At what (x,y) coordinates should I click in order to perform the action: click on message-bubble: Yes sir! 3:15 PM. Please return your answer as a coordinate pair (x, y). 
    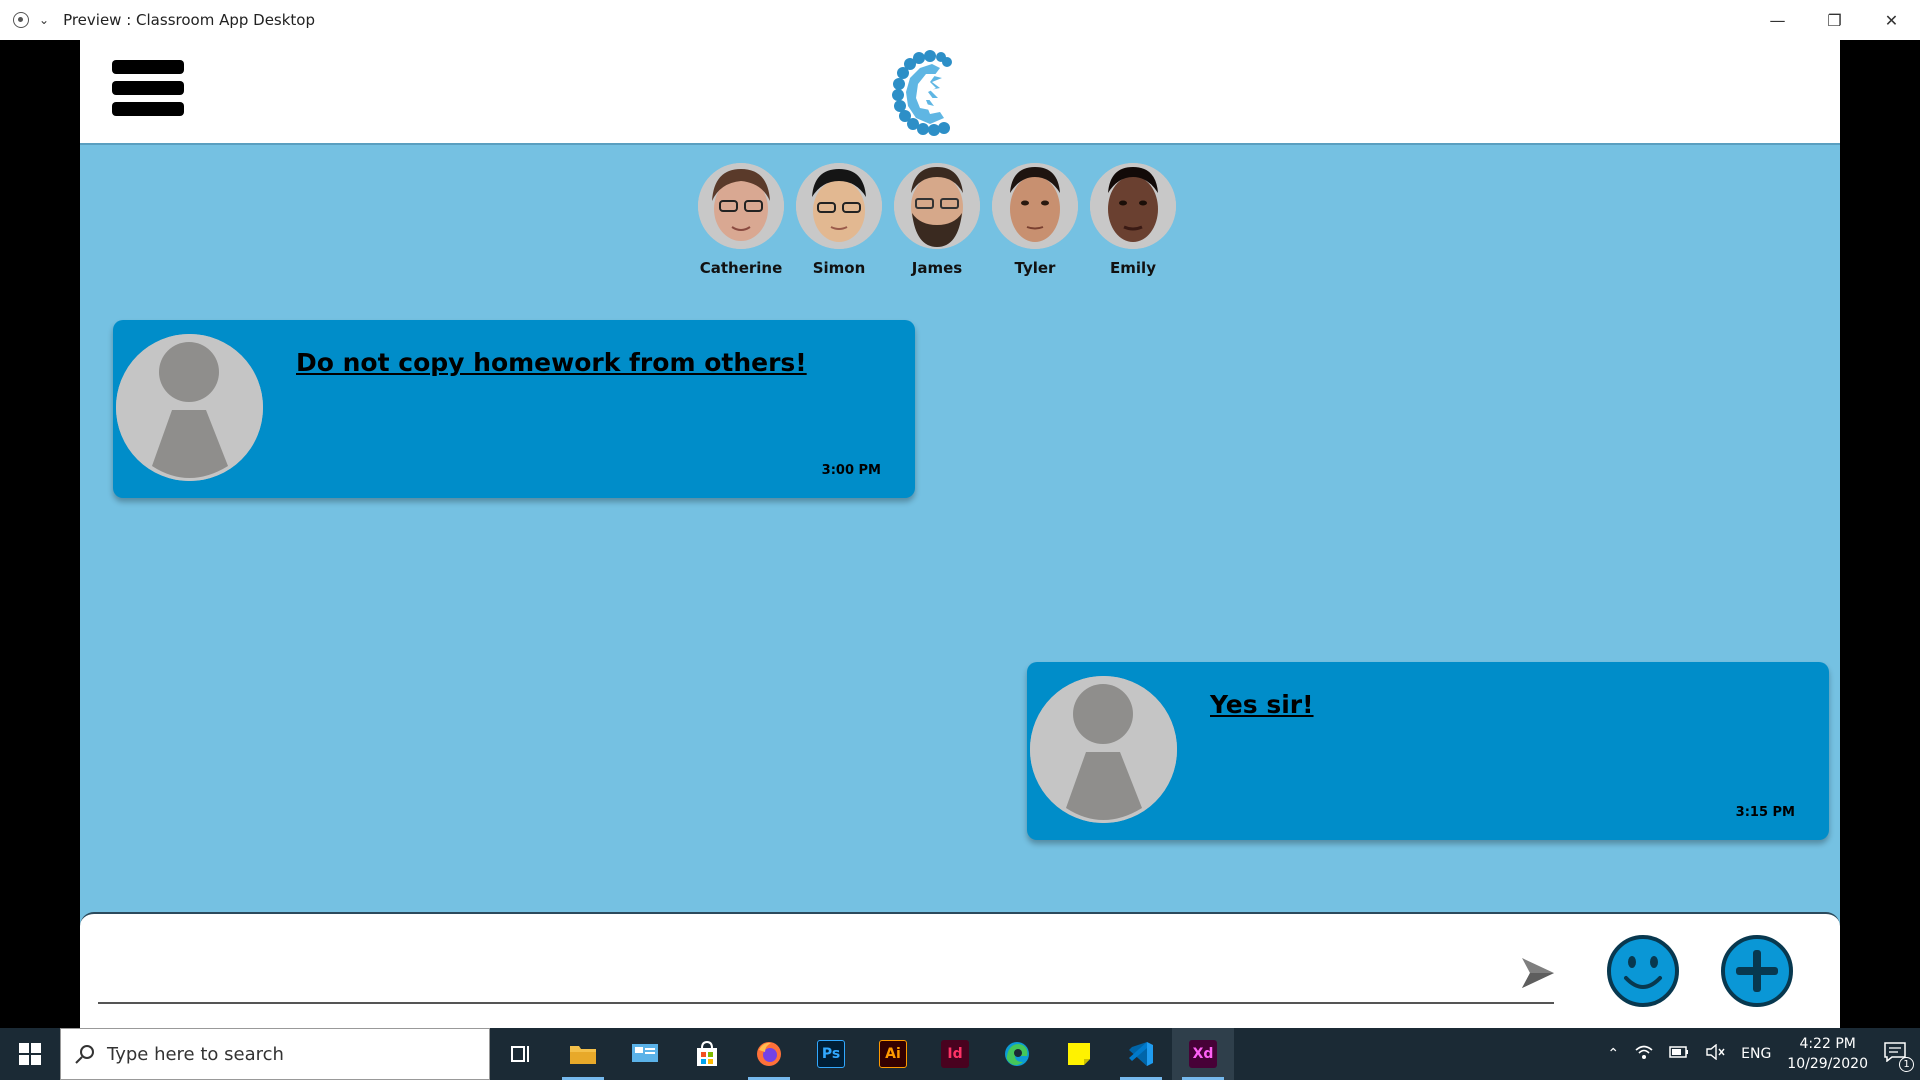
    Looking at the image, I should click on (1428, 751).